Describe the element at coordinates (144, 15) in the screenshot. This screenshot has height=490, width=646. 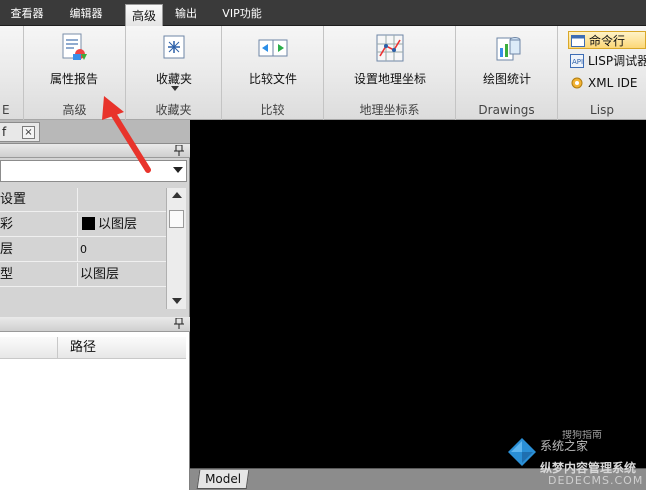
I see `tab-advanced: 高级` at that location.